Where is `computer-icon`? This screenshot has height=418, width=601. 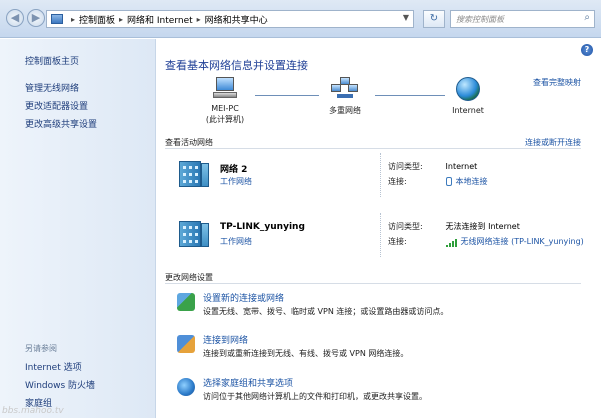 computer-icon is located at coordinates (225, 88).